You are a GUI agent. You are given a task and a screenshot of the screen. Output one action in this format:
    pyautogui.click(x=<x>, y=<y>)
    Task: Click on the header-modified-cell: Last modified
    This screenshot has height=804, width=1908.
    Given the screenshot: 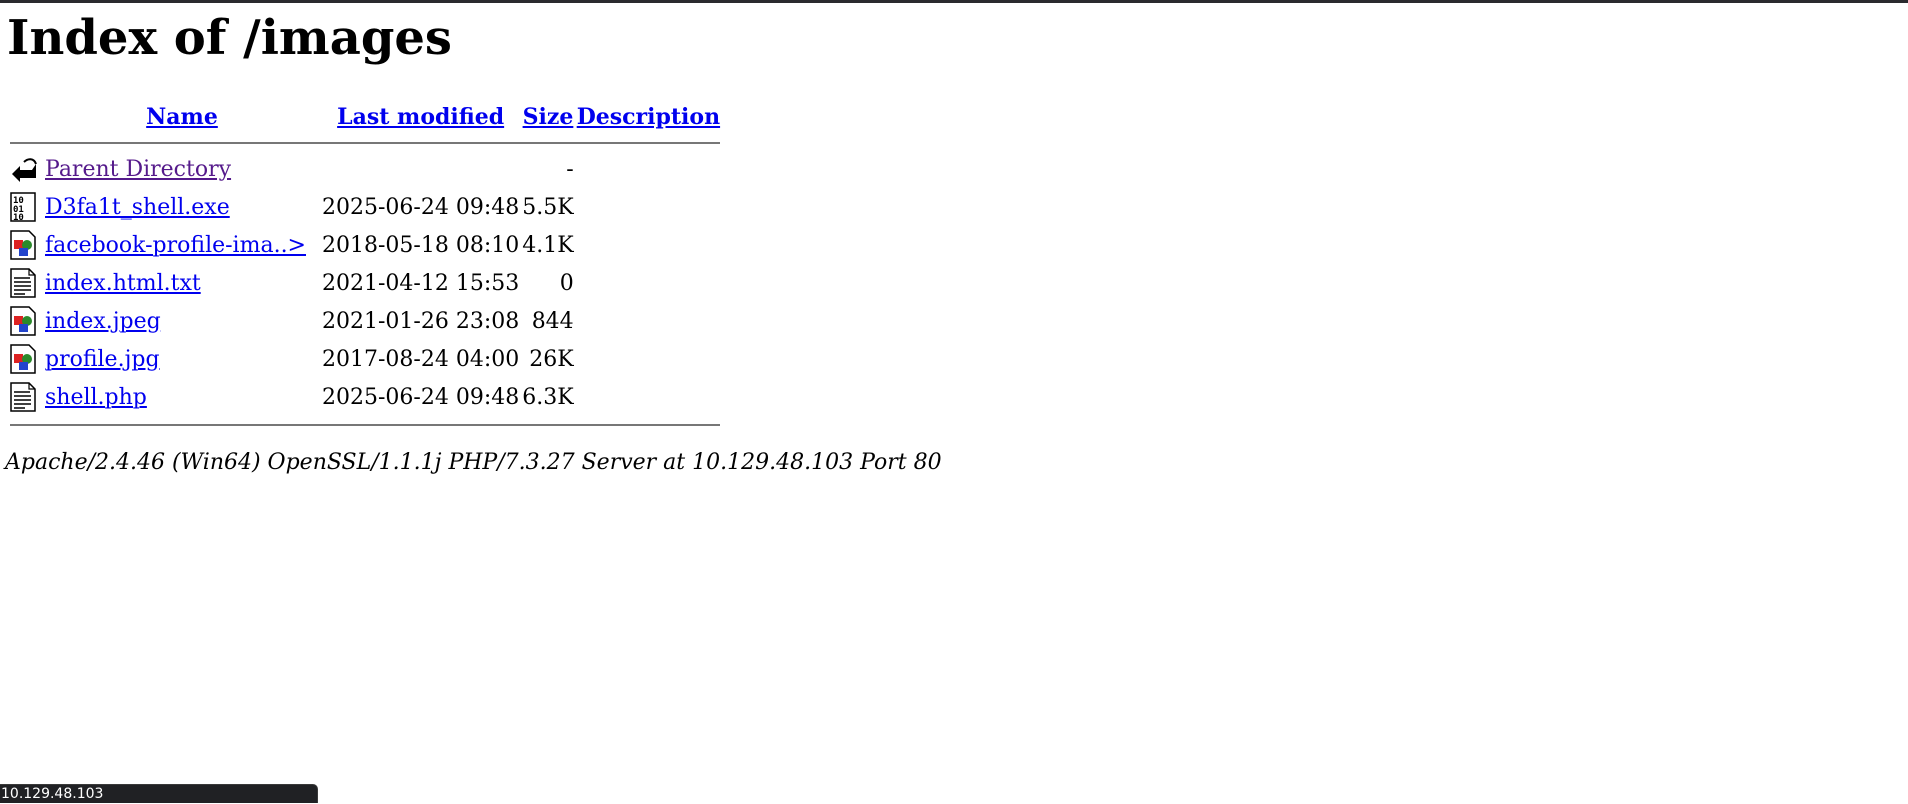 What is the action you would take?
    pyautogui.click(x=420, y=117)
    